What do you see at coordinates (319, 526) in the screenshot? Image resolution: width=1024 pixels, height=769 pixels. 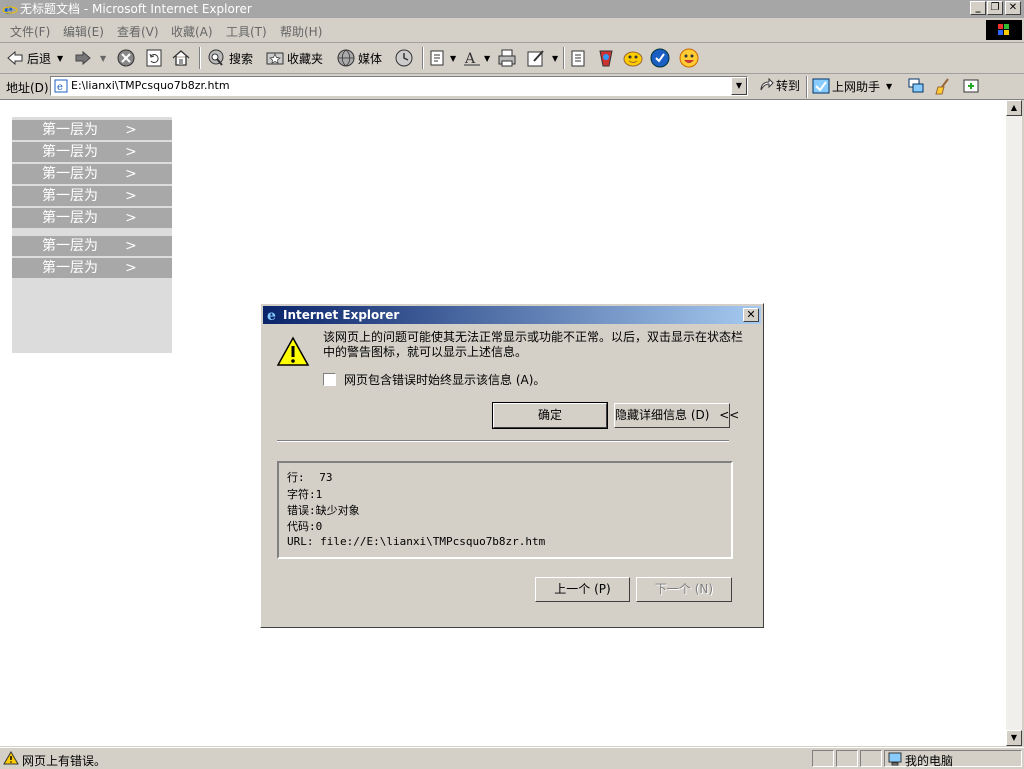 I see `detail-code-value: 0` at bounding box center [319, 526].